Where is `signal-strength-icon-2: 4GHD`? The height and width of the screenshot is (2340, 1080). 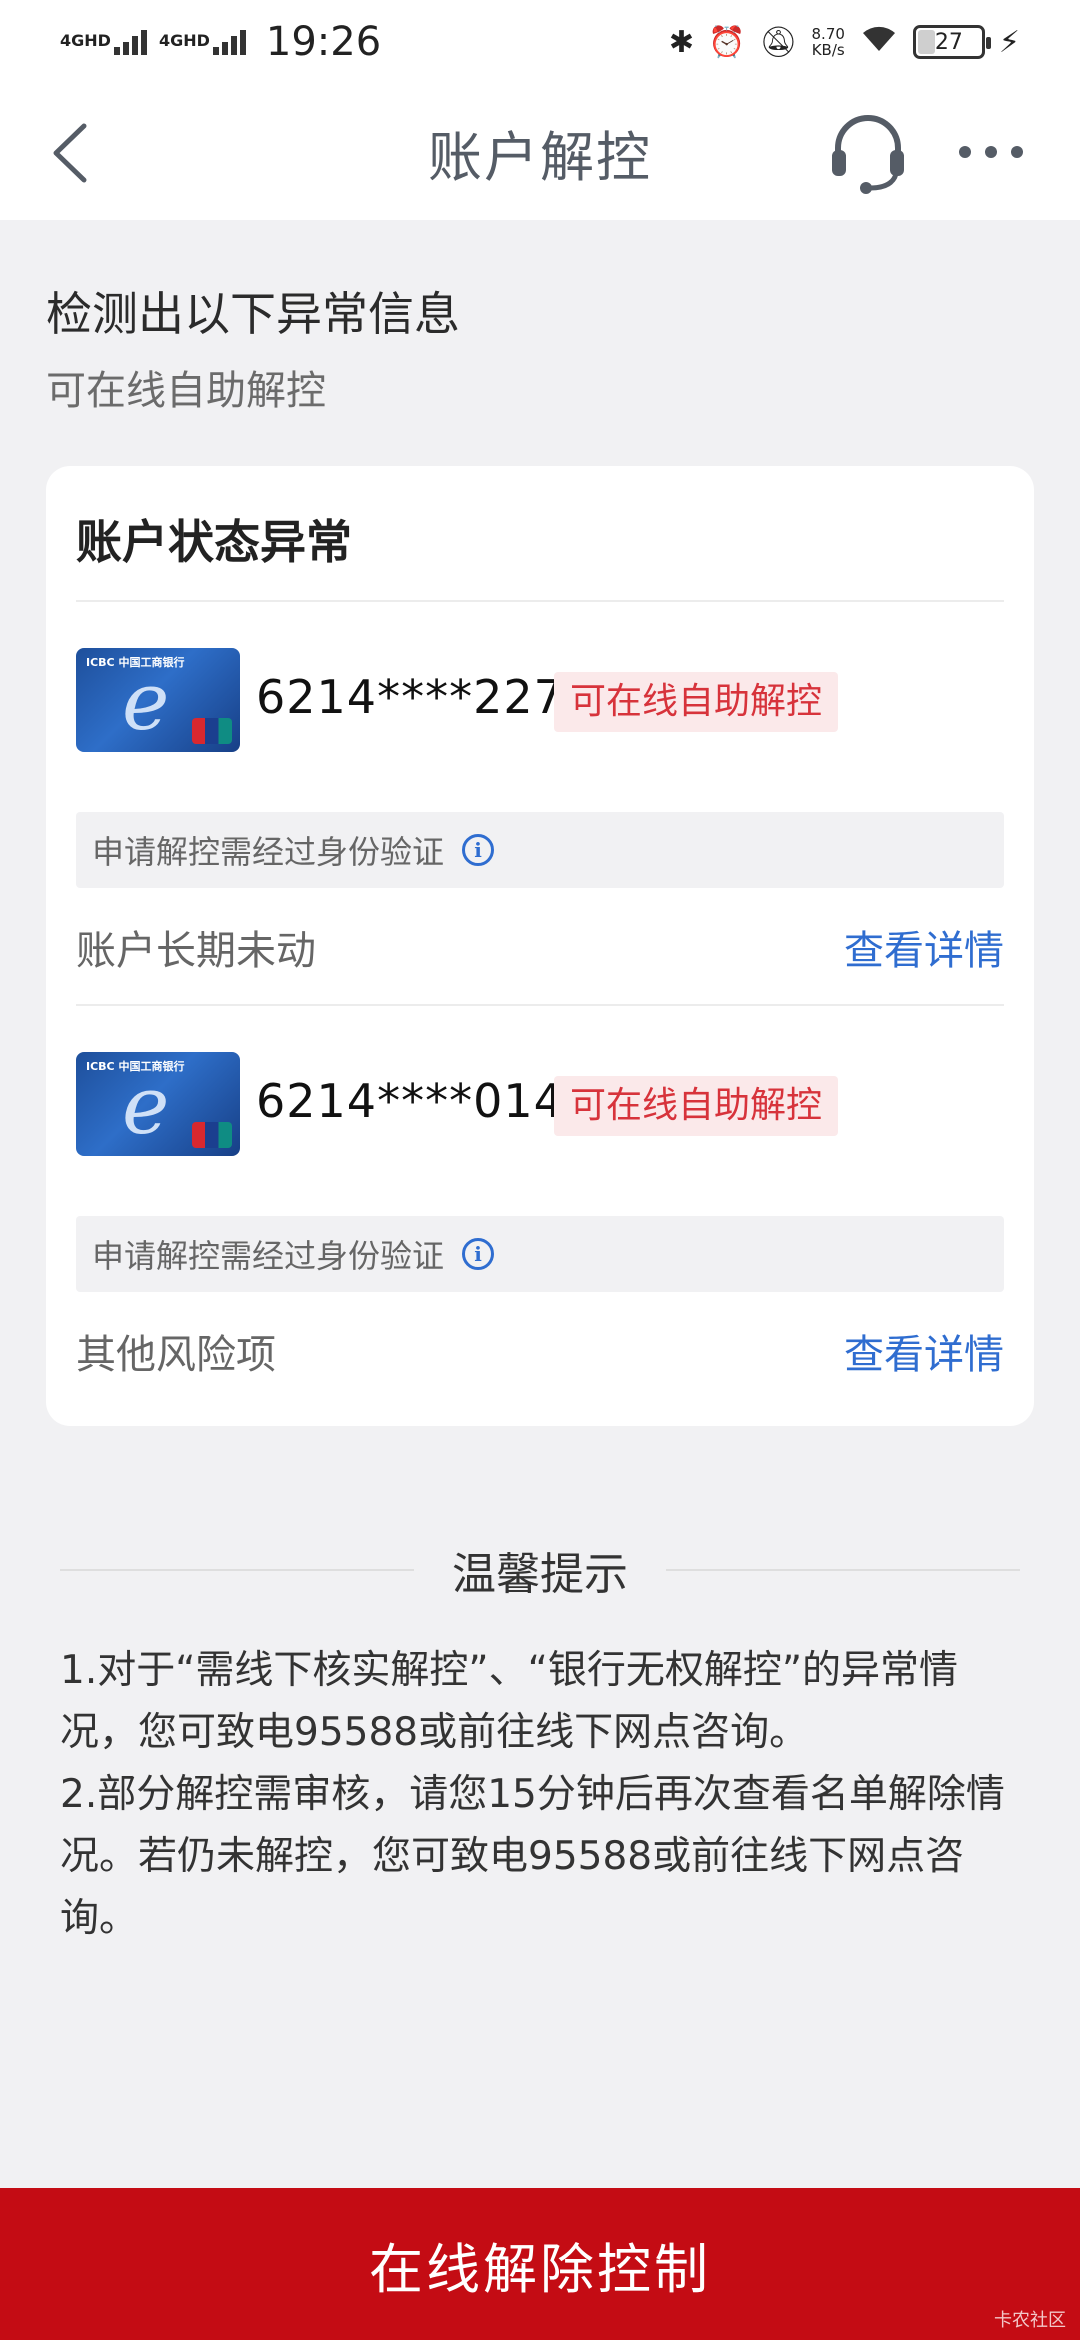 signal-strength-icon-2: 4GHD is located at coordinates (202, 42).